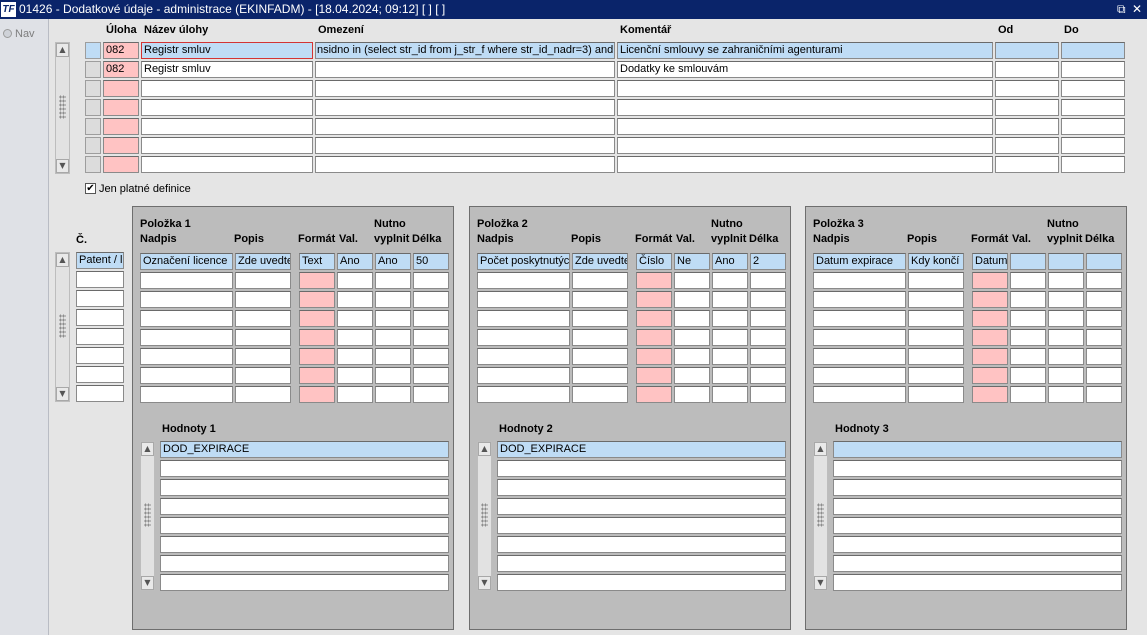 The height and width of the screenshot is (635, 1147). I want to click on field-nadpis: Označení licence, so click(186, 261).